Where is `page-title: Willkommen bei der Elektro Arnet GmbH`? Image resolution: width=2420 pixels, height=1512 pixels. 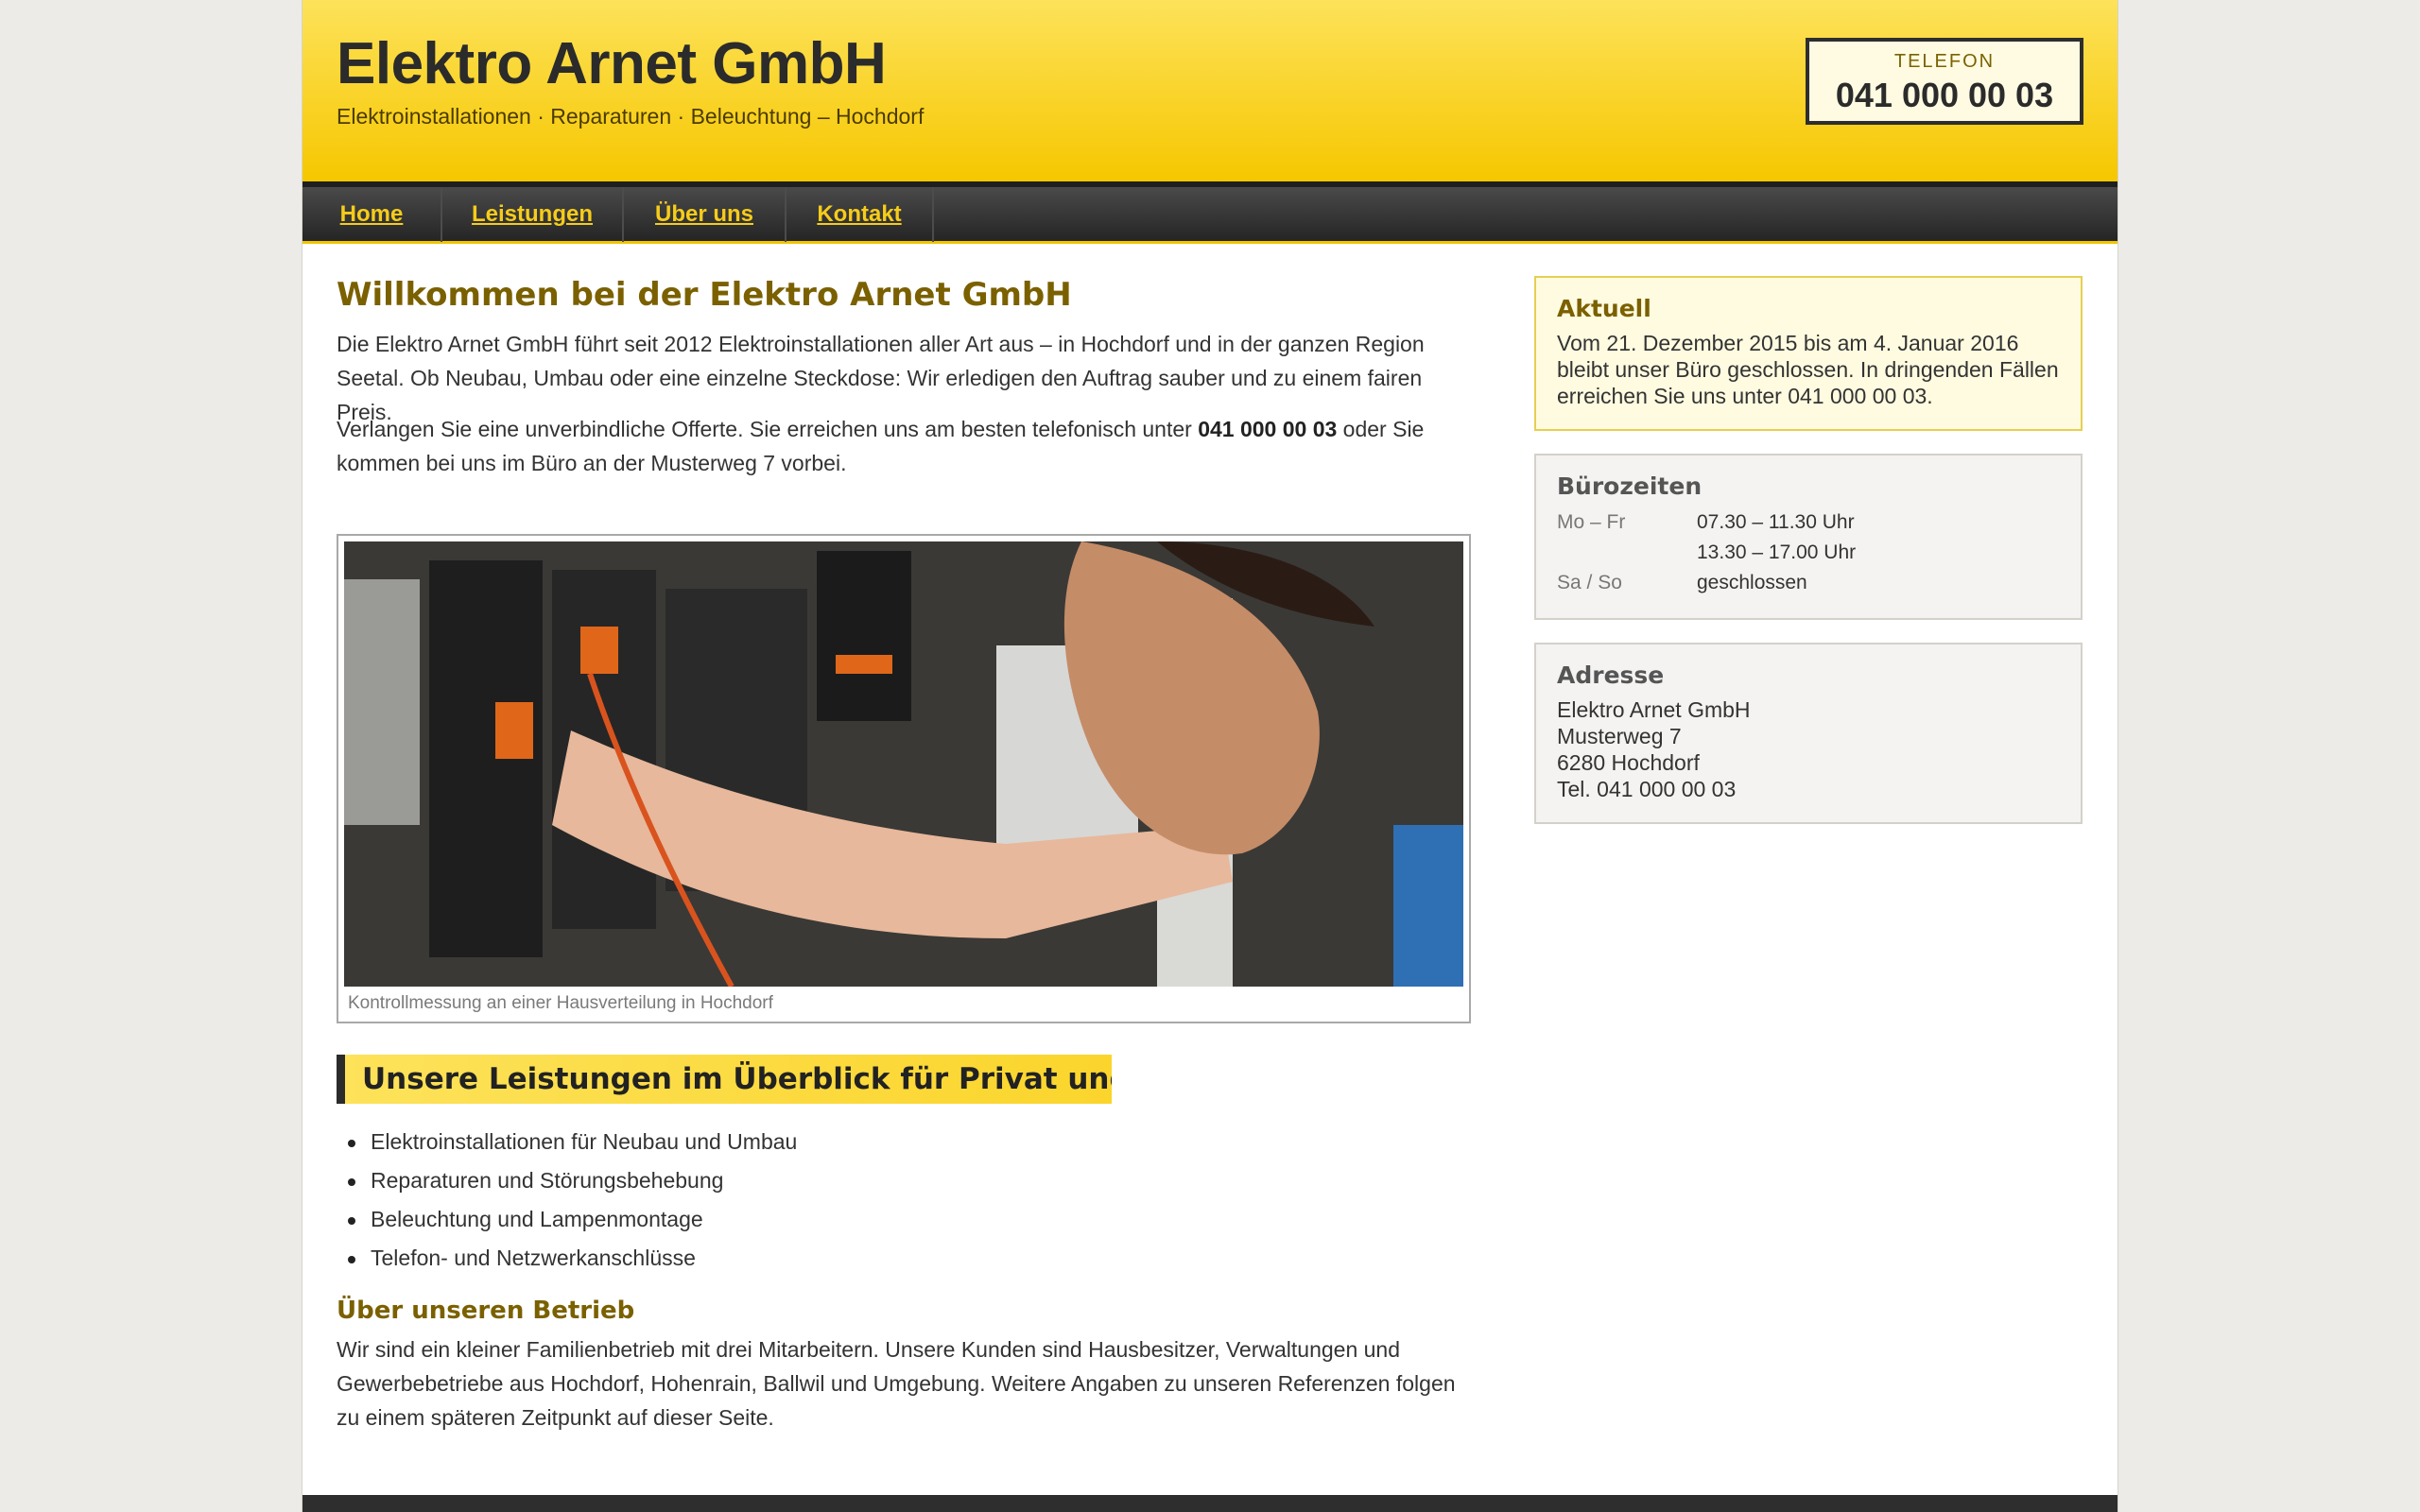
page-title: Willkommen bei der Elektro Arnet GmbH is located at coordinates (704, 295).